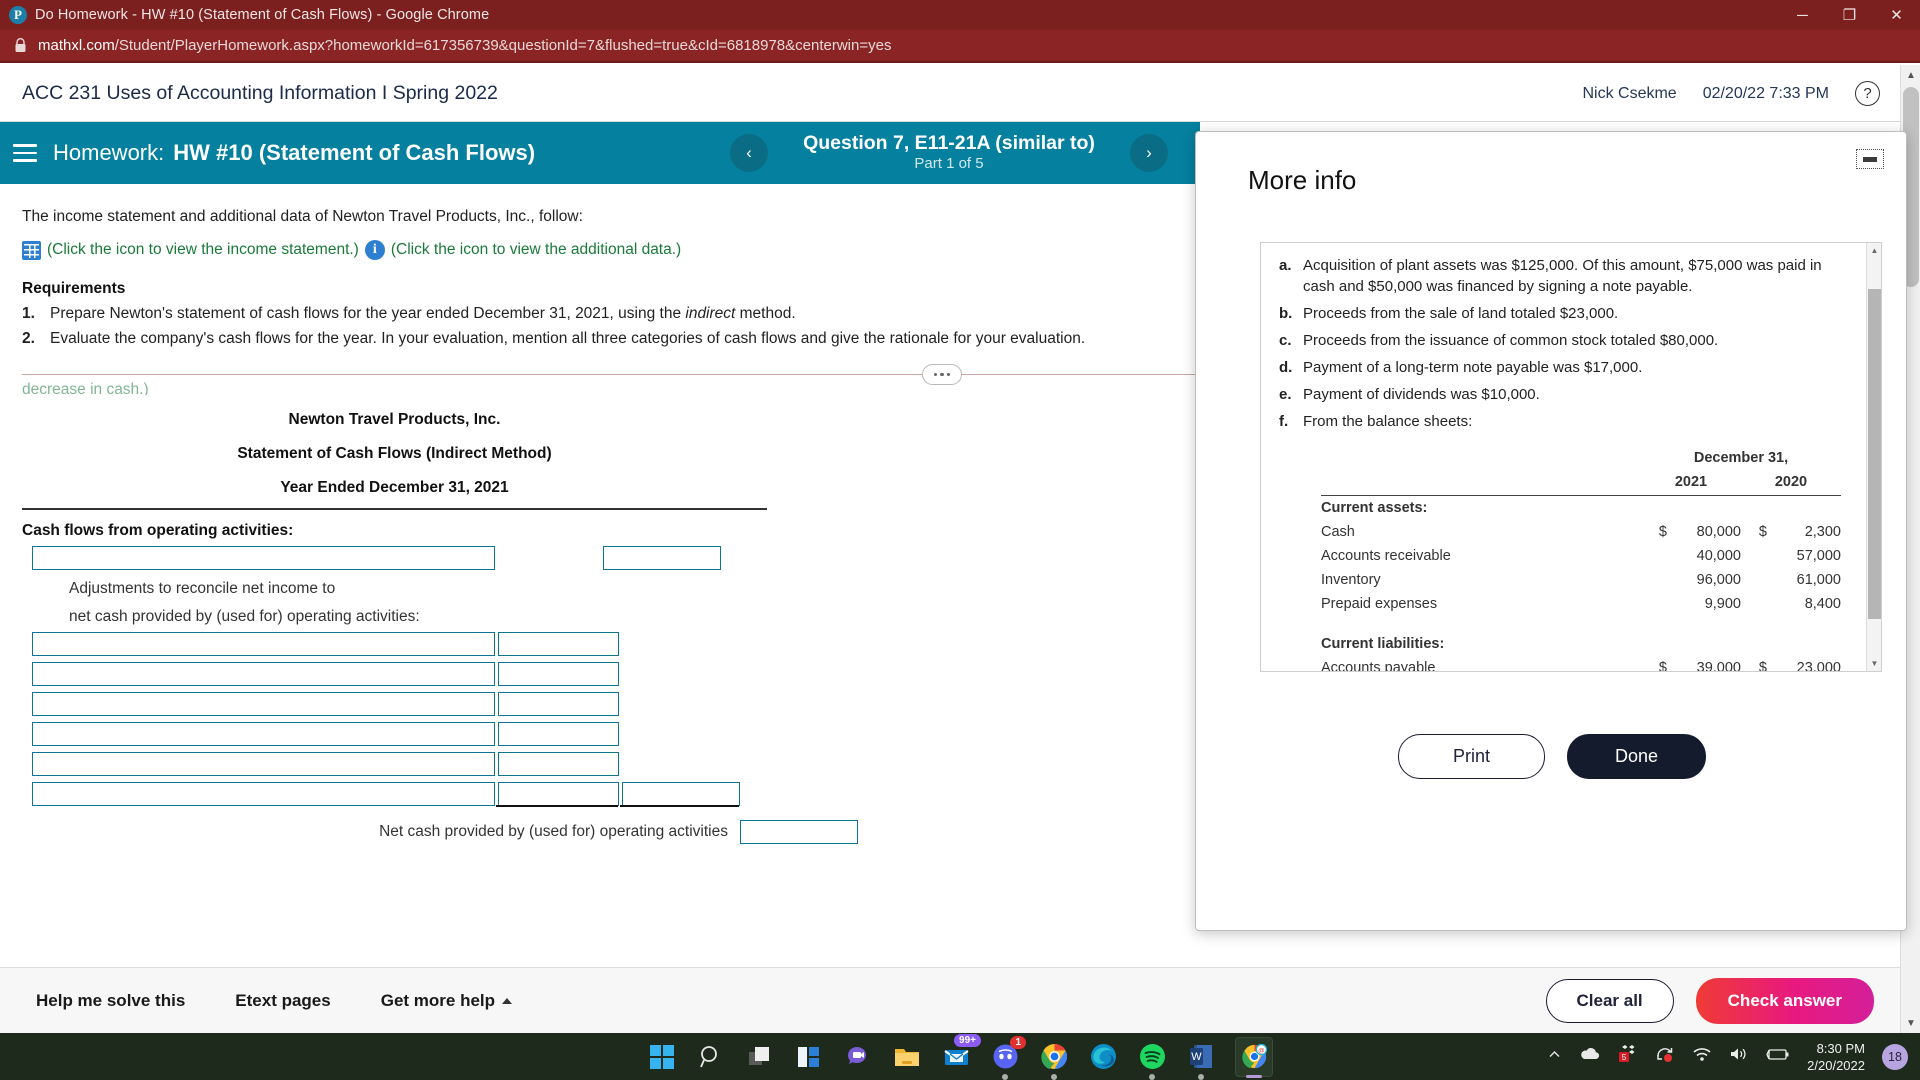 The height and width of the screenshot is (1080, 1920). I want to click on more-info-title: More info, so click(1302, 180).